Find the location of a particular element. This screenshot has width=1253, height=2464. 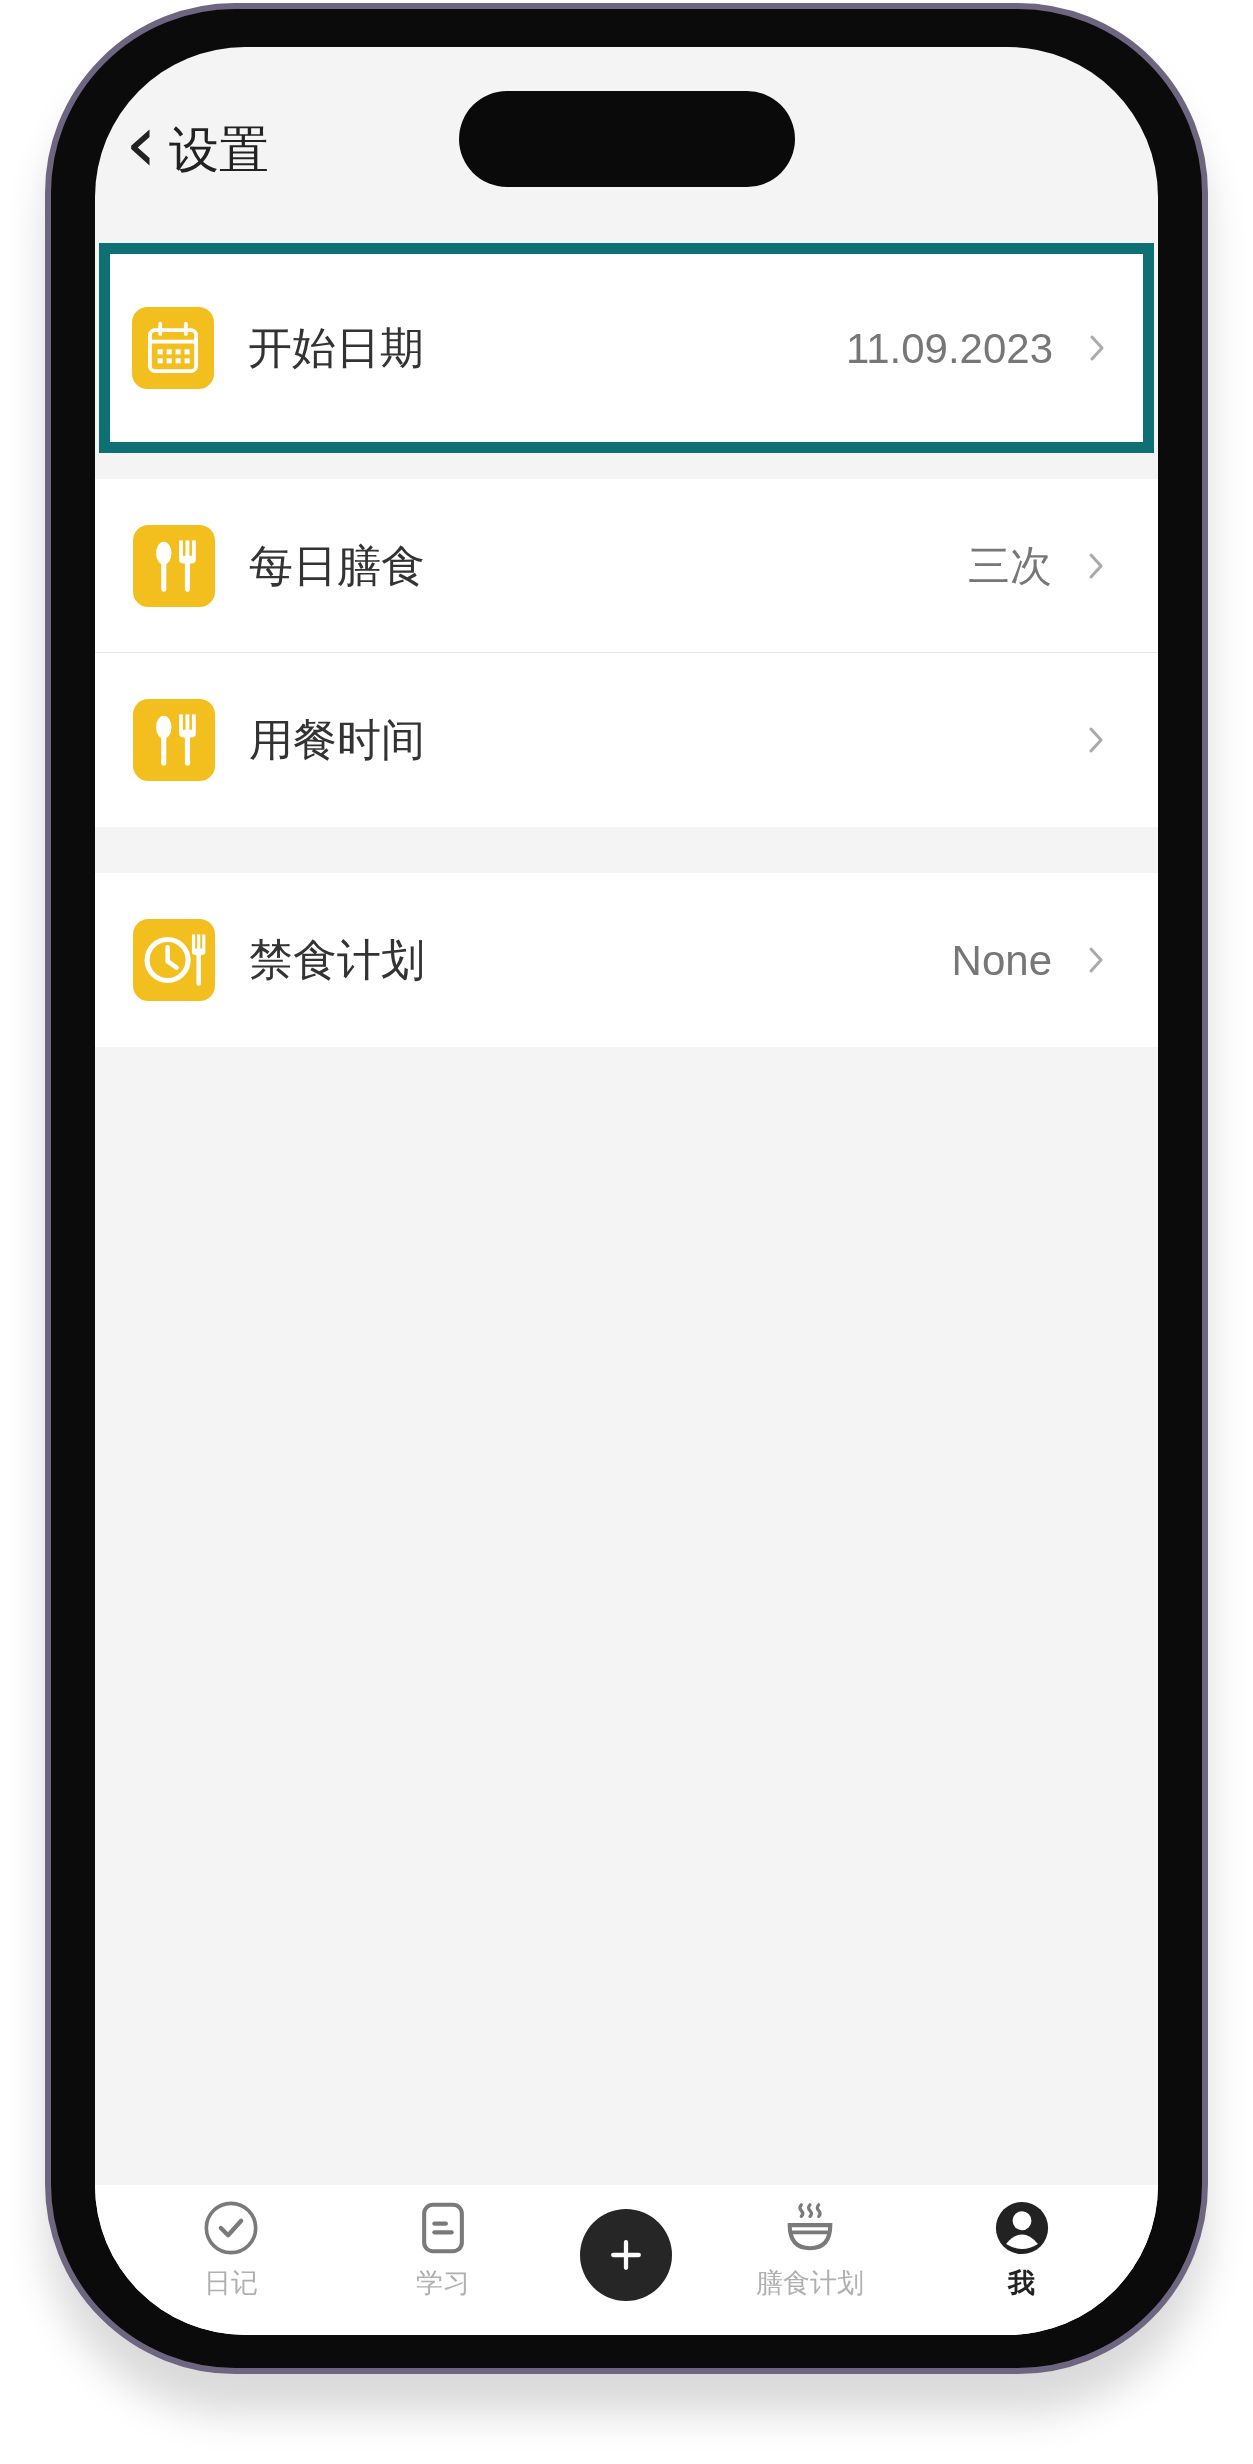

settings-row: 每日膳食 三次 is located at coordinates (626, 566).